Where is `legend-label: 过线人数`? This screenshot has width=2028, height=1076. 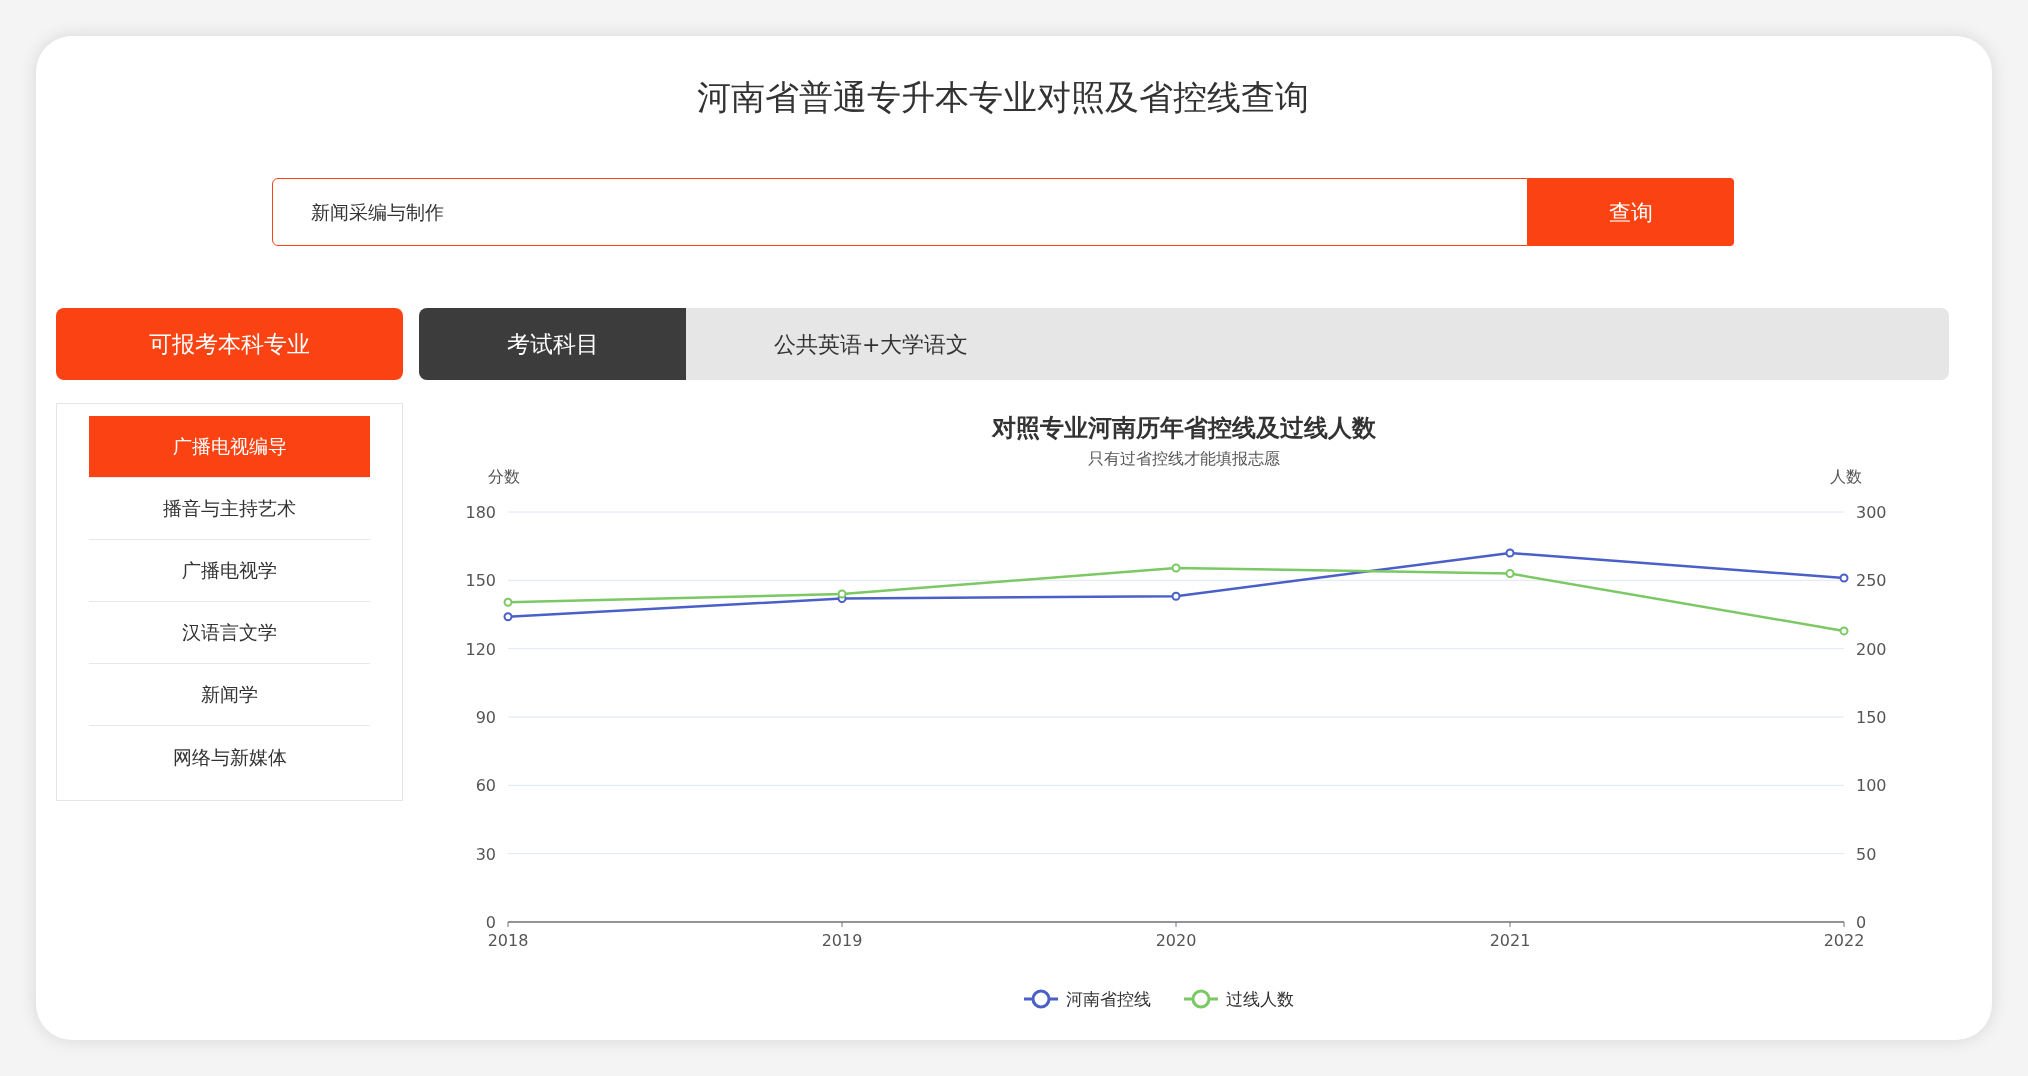 legend-label: 过线人数 is located at coordinates (1260, 999).